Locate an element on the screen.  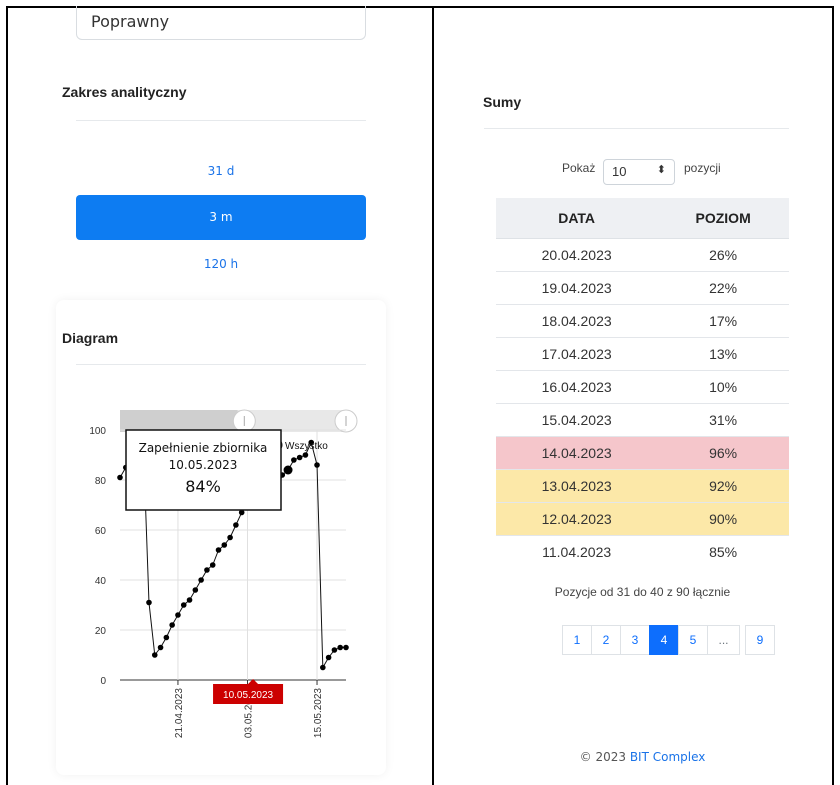
row-level: 92% is located at coordinates (723, 486).